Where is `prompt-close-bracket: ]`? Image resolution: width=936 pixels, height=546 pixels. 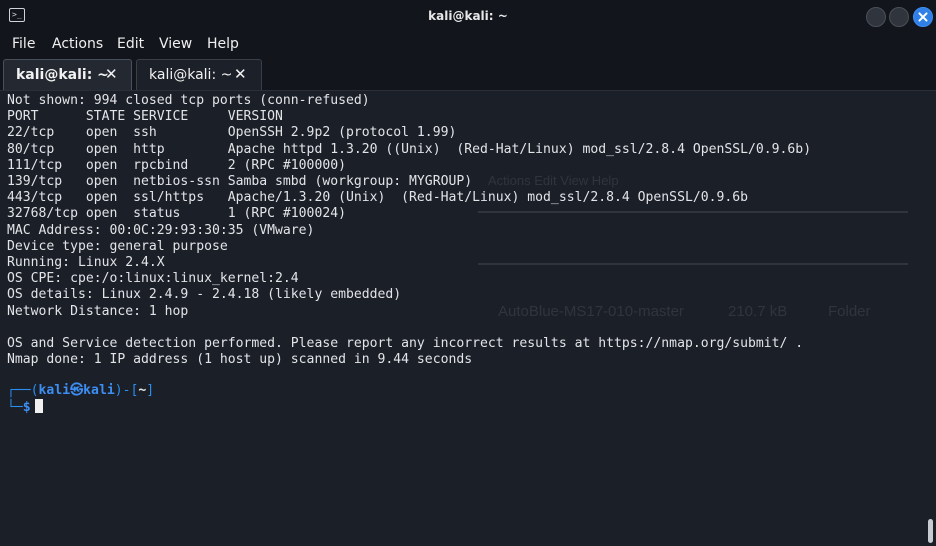 prompt-close-bracket: ] is located at coordinates (150, 390).